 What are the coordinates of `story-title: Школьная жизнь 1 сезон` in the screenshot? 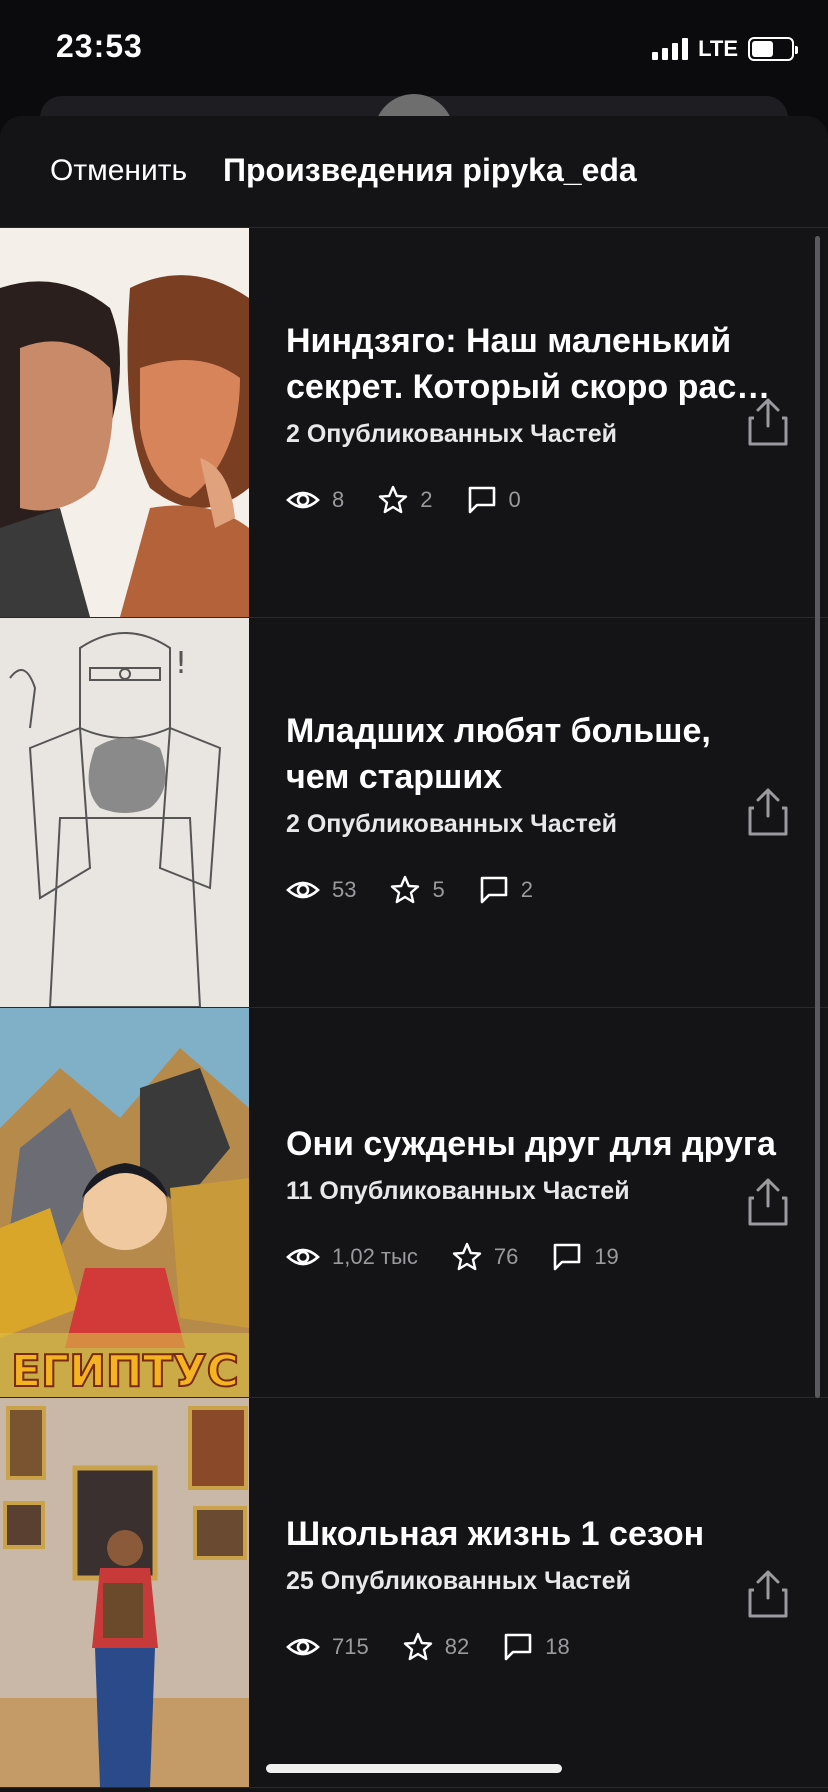 It's located at (546, 1534).